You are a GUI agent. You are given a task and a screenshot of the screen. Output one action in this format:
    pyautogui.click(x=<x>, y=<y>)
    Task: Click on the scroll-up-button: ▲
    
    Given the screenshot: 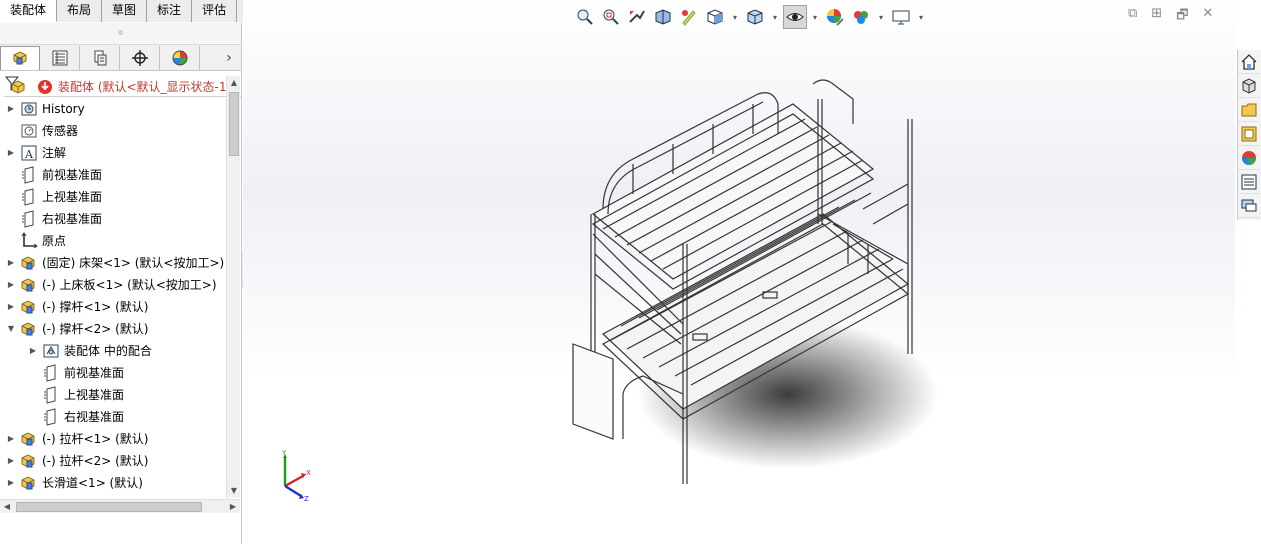 What is the action you would take?
    pyautogui.click(x=234, y=83)
    